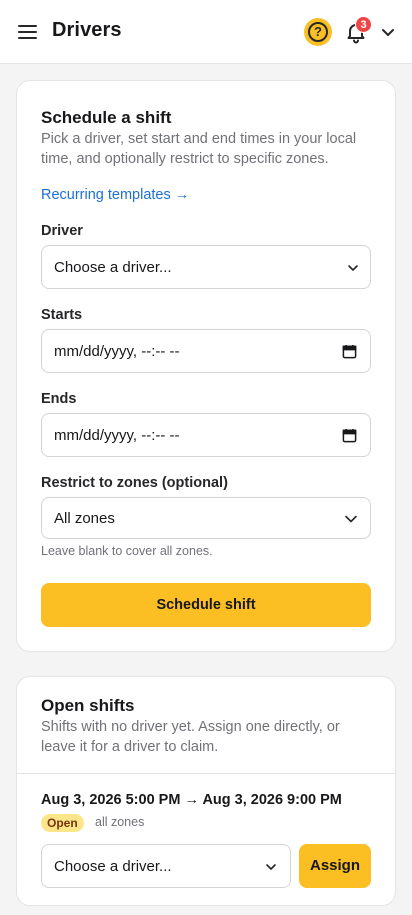 The width and height of the screenshot is (412, 915). I want to click on starts-datetime-input: mm/dd/yyyy, --:-- --, so click(206, 351).